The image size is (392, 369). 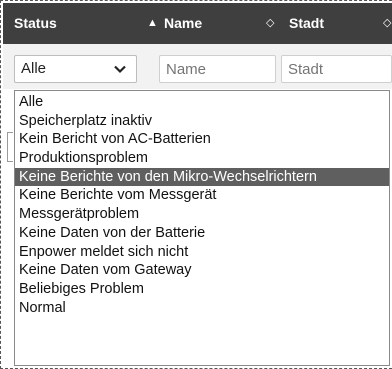 What do you see at coordinates (202, 102) in the screenshot?
I see `dropdown-option-alle: Alle` at bounding box center [202, 102].